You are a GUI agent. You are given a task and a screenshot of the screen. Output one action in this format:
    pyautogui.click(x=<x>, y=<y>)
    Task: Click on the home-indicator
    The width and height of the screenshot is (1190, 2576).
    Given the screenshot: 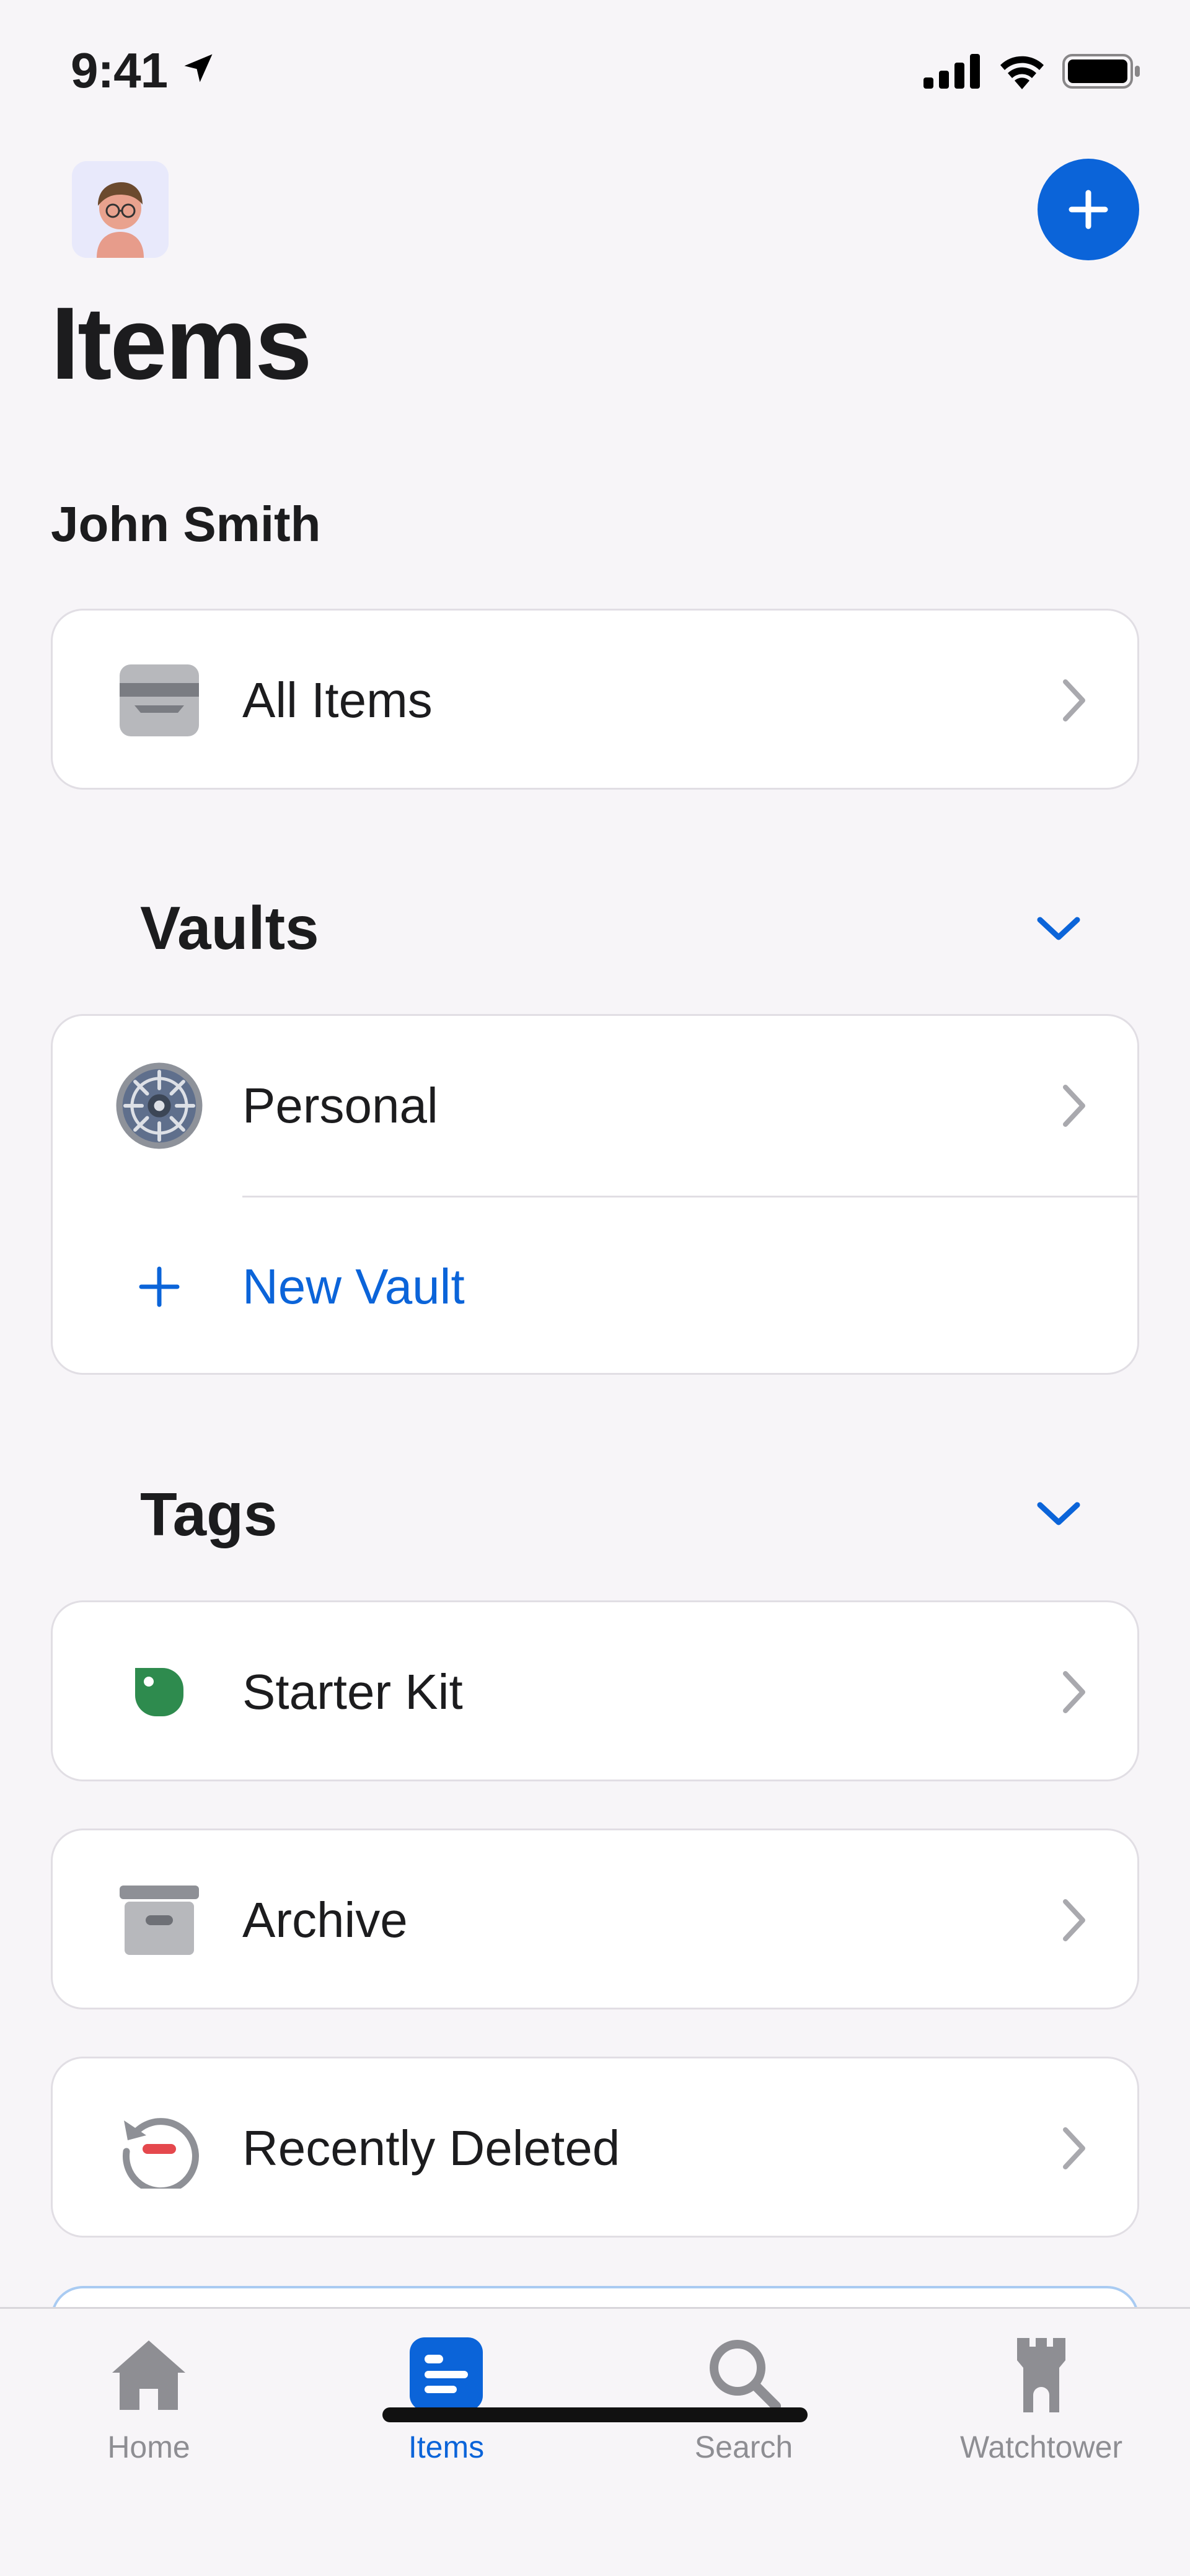 What is the action you would take?
    pyautogui.click(x=595, y=2414)
    